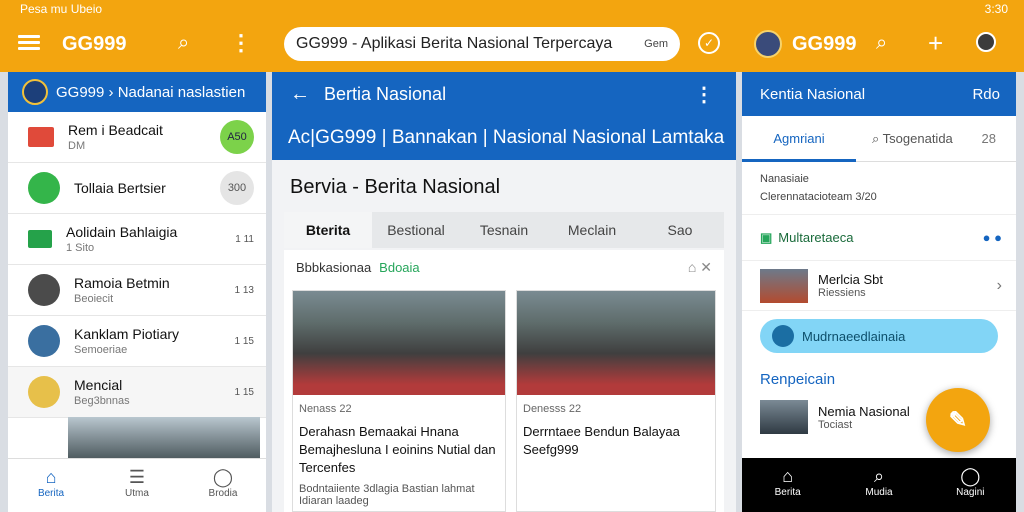  What do you see at coordinates (137, 239) in the screenshot?
I see `list-item: Aolidain Bahlaigia 1 Sito 1 11` at bounding box center [137, 239].